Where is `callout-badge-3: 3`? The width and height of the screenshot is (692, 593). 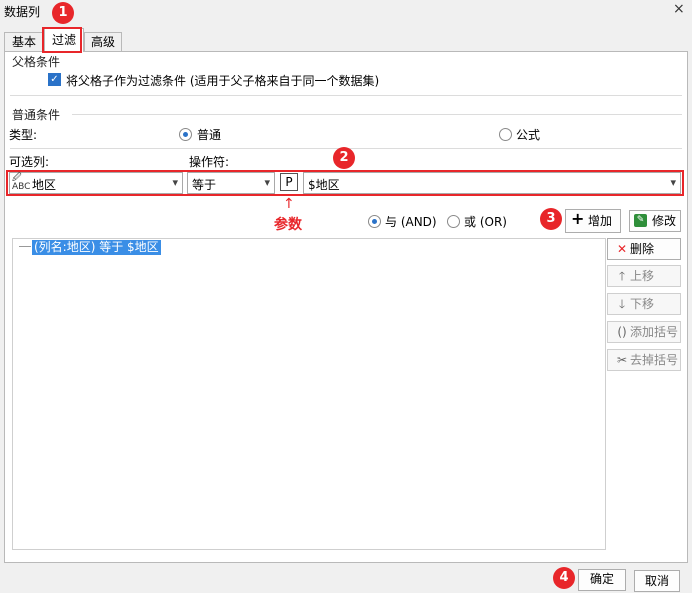 callout-badge-3: 3 is located at coordinates (551, 219).